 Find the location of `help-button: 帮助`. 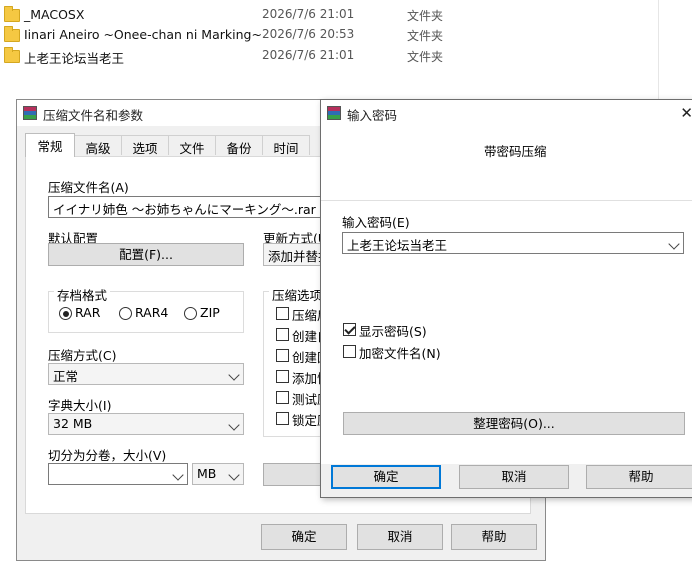

help-button: 帮助 is located at coordinates (494, 537).